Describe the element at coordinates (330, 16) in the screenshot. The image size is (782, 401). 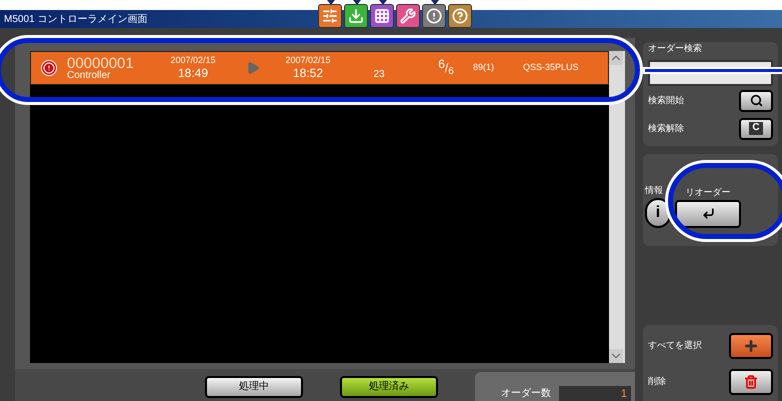
I see `settings-icon` at that location.